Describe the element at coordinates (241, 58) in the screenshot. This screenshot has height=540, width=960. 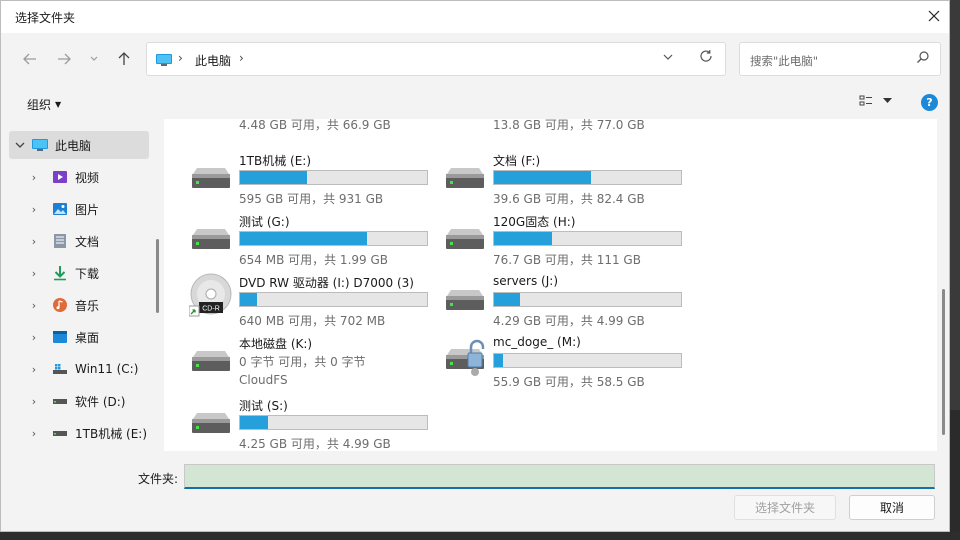
I see `breadcrumb-chevron: ›` at that location.